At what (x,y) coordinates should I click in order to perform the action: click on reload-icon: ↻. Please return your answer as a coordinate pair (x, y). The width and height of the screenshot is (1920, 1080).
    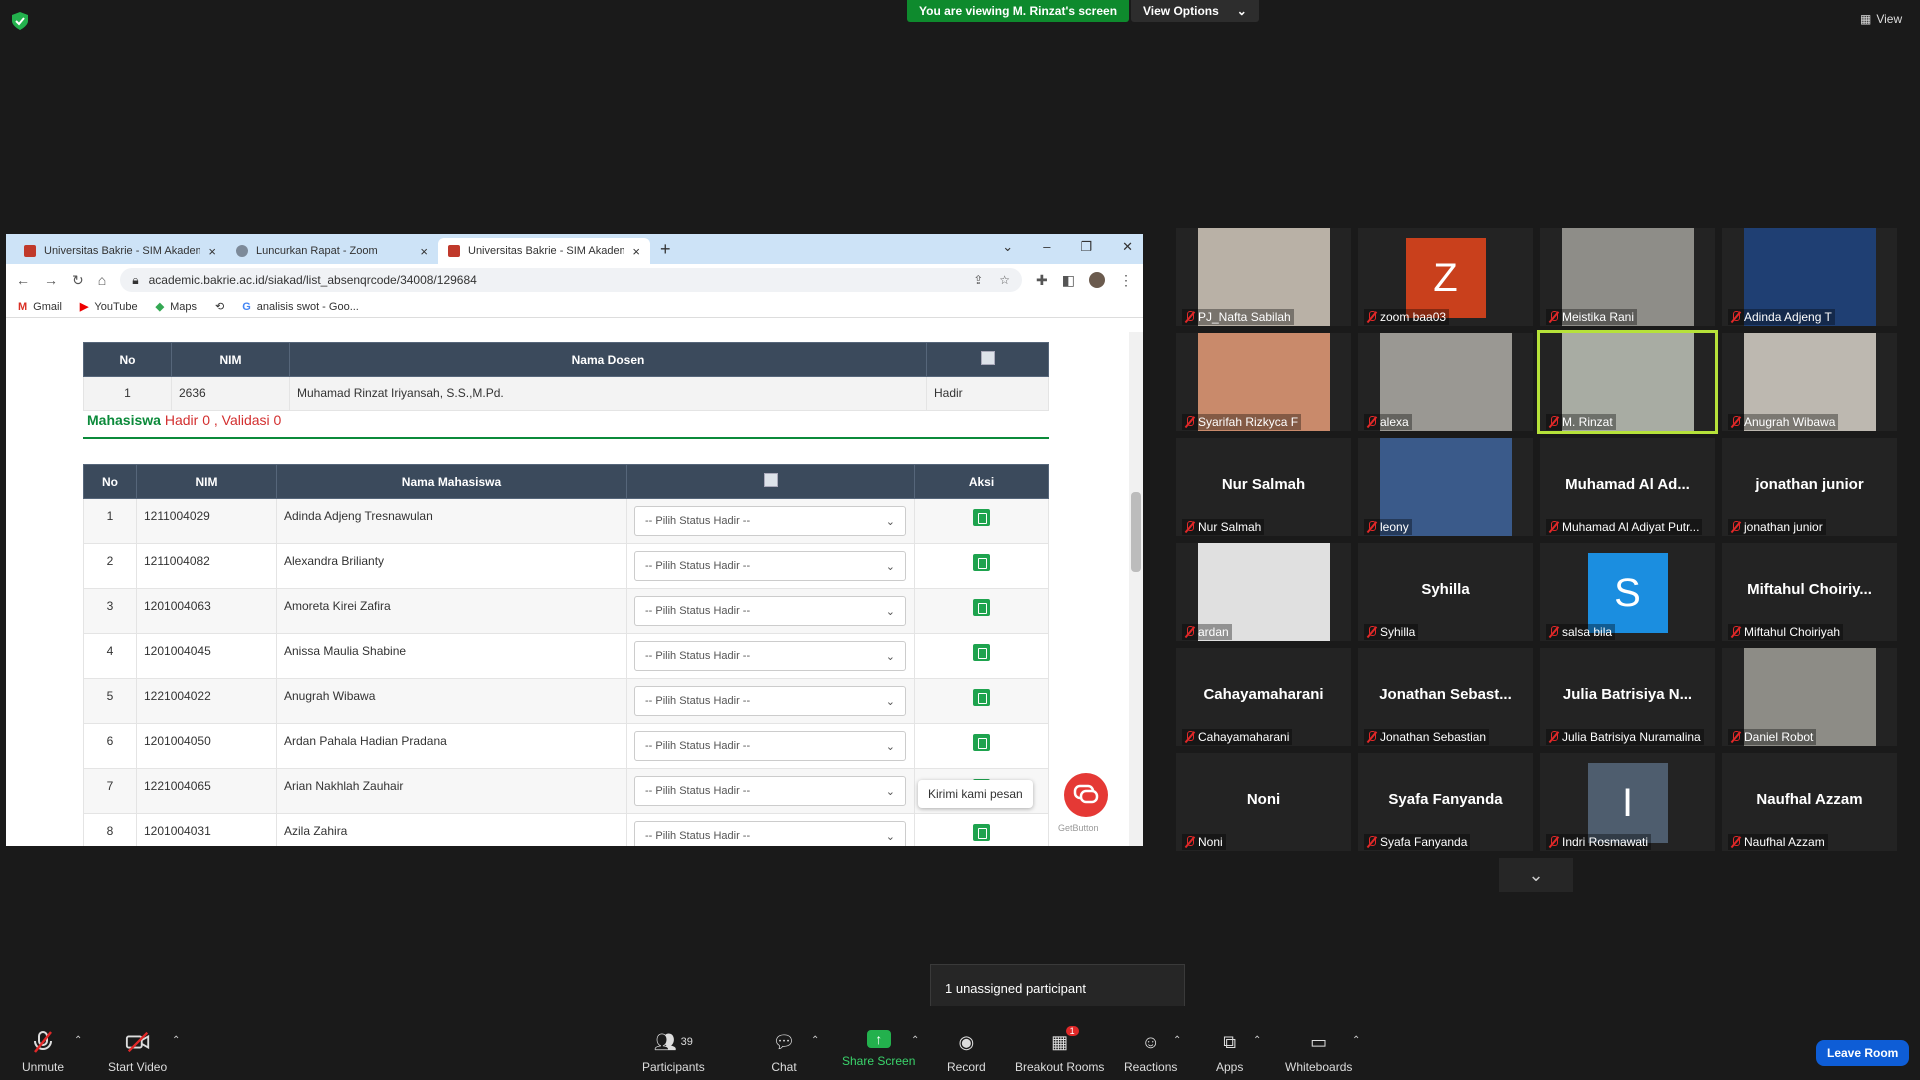
    Looking at the image, I should click on (78, 280).